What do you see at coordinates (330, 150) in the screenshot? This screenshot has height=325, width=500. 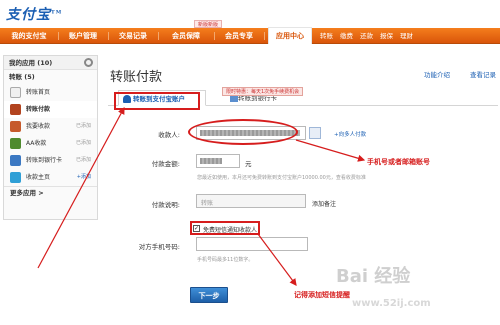 I see `arrow-to-phone-note` at bounding box center [330, 150].